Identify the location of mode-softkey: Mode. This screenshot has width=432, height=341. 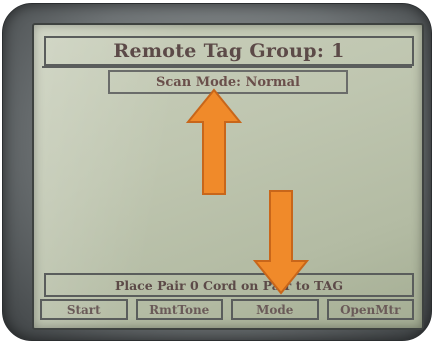
(275, 309).